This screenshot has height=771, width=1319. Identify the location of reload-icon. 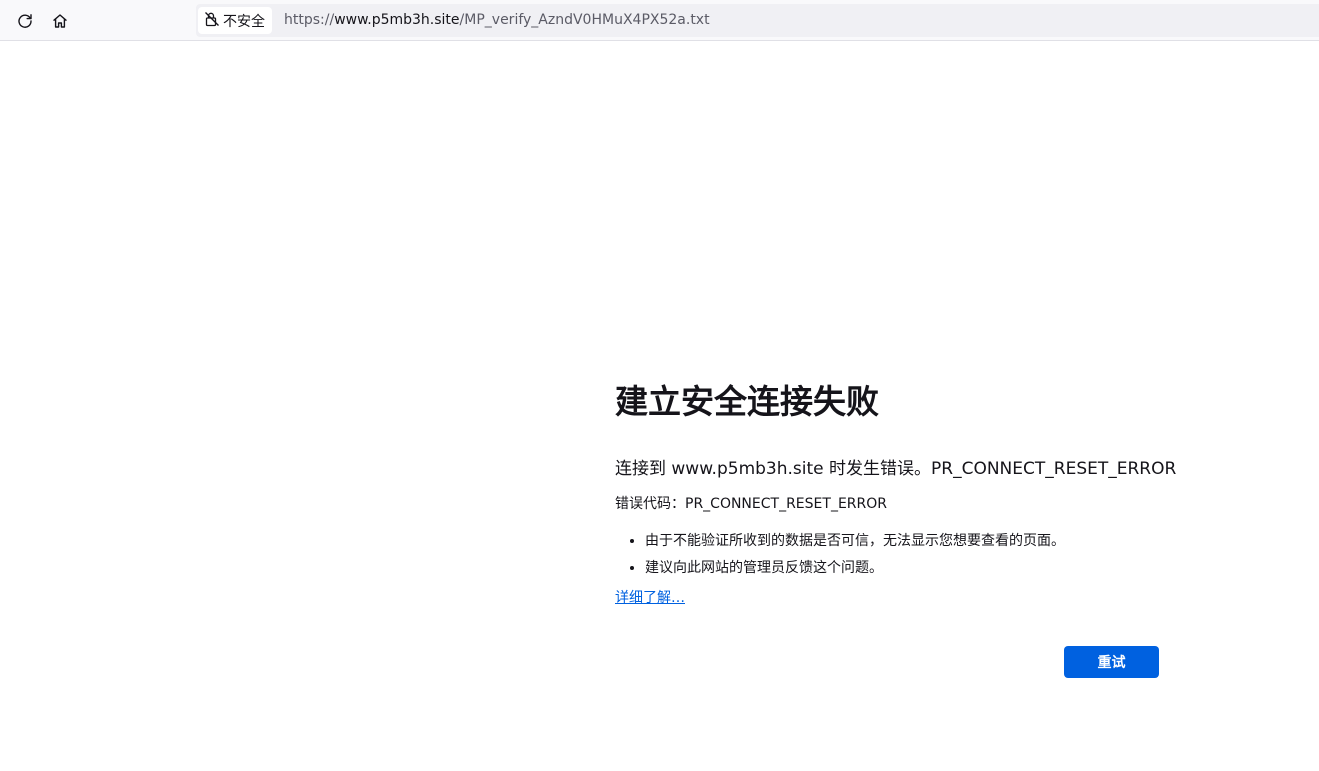
(25, 21).